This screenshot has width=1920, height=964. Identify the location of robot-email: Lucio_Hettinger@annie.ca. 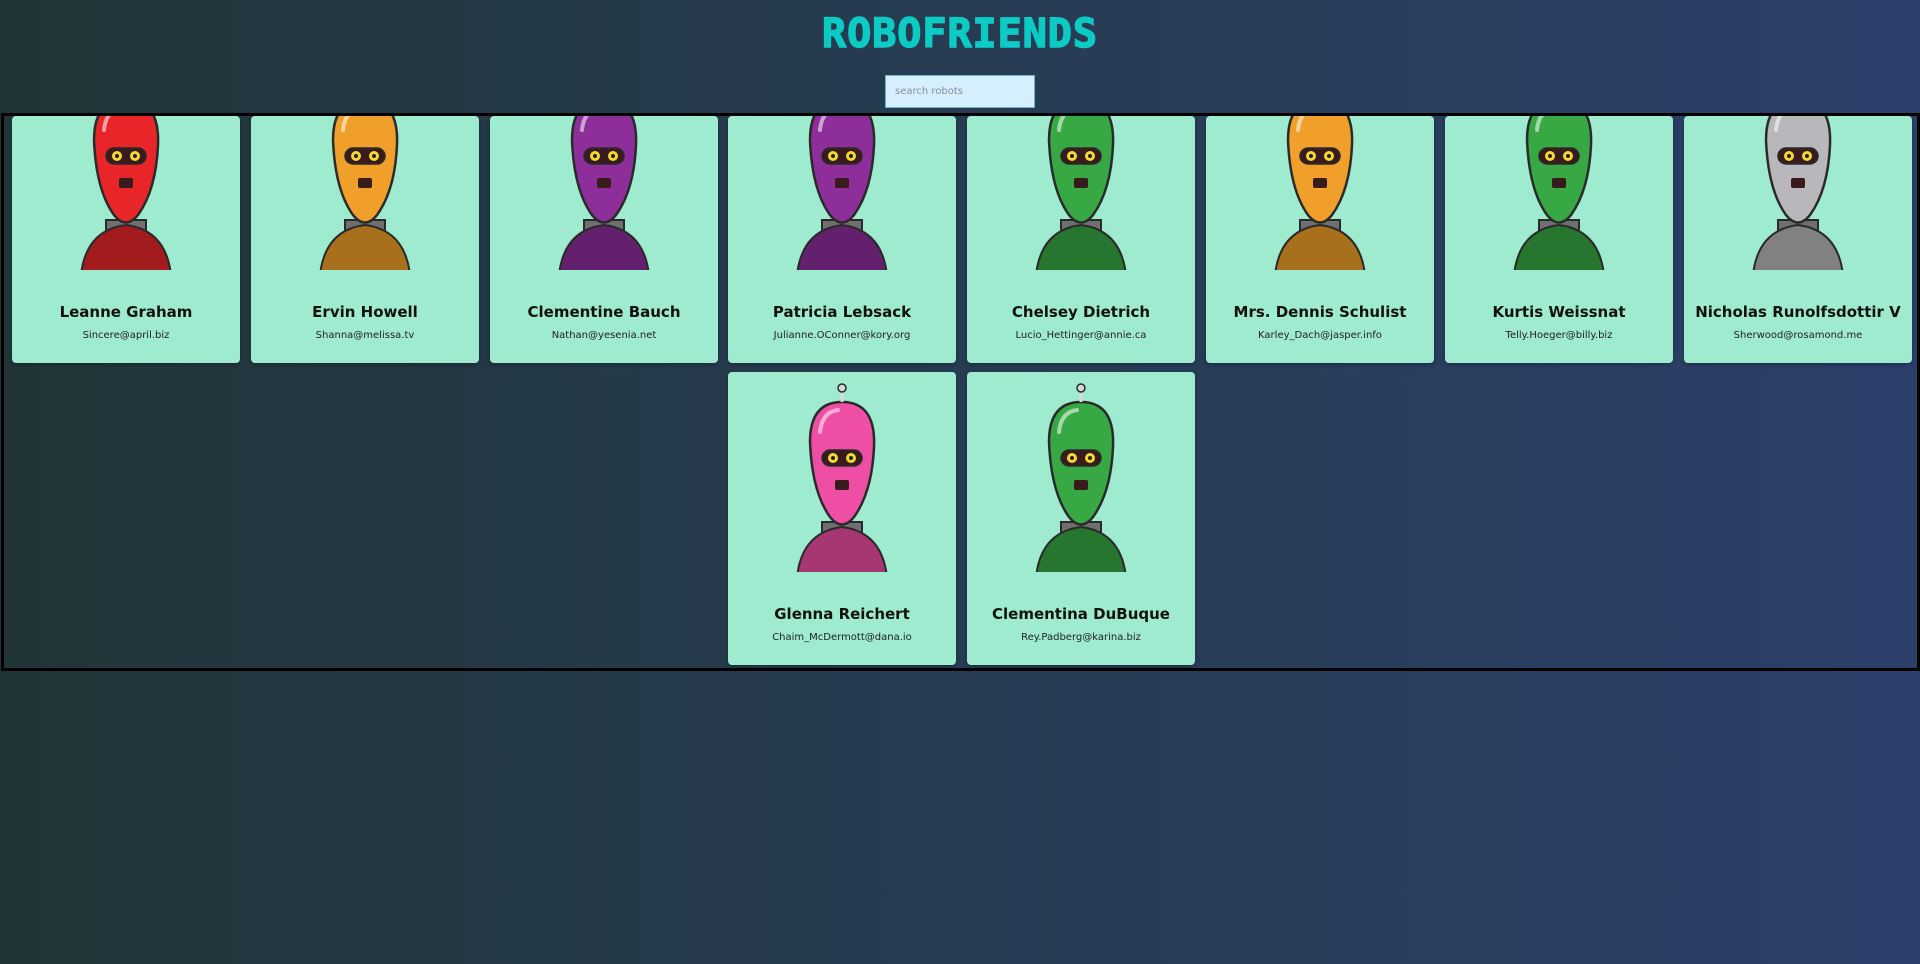
(1081, 335).